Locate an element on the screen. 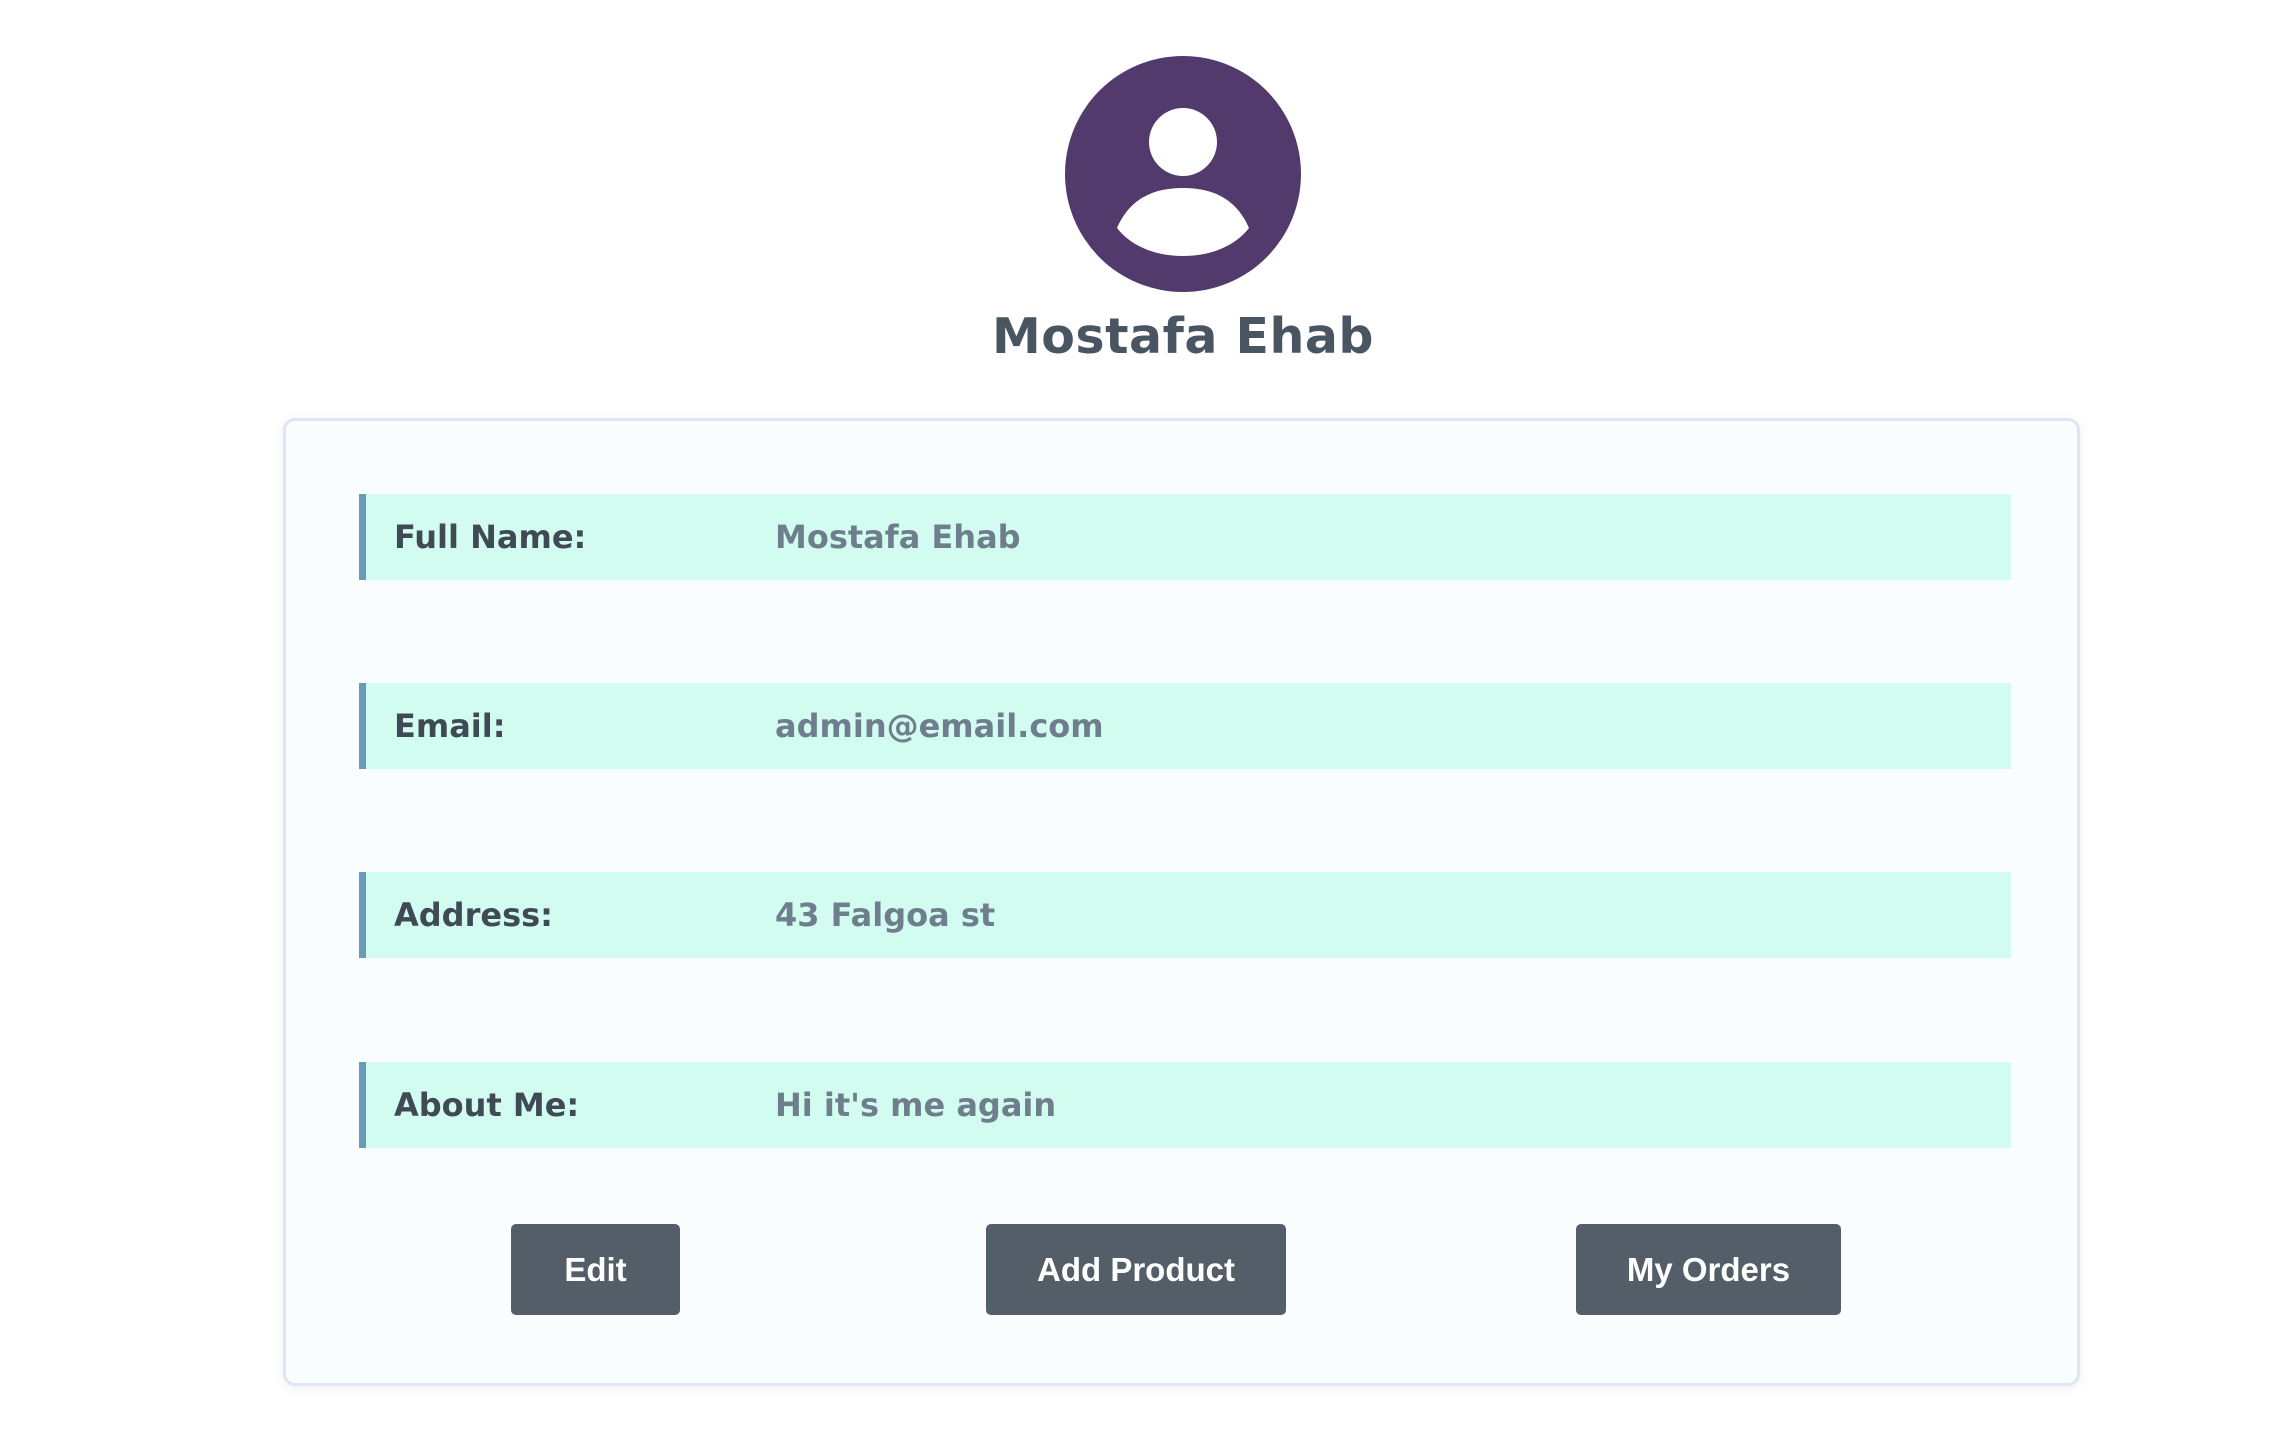 Image resolution: width=2278 pixels, height=1440 pixels. detail-label: Address: is located at coordinates (473, 915).